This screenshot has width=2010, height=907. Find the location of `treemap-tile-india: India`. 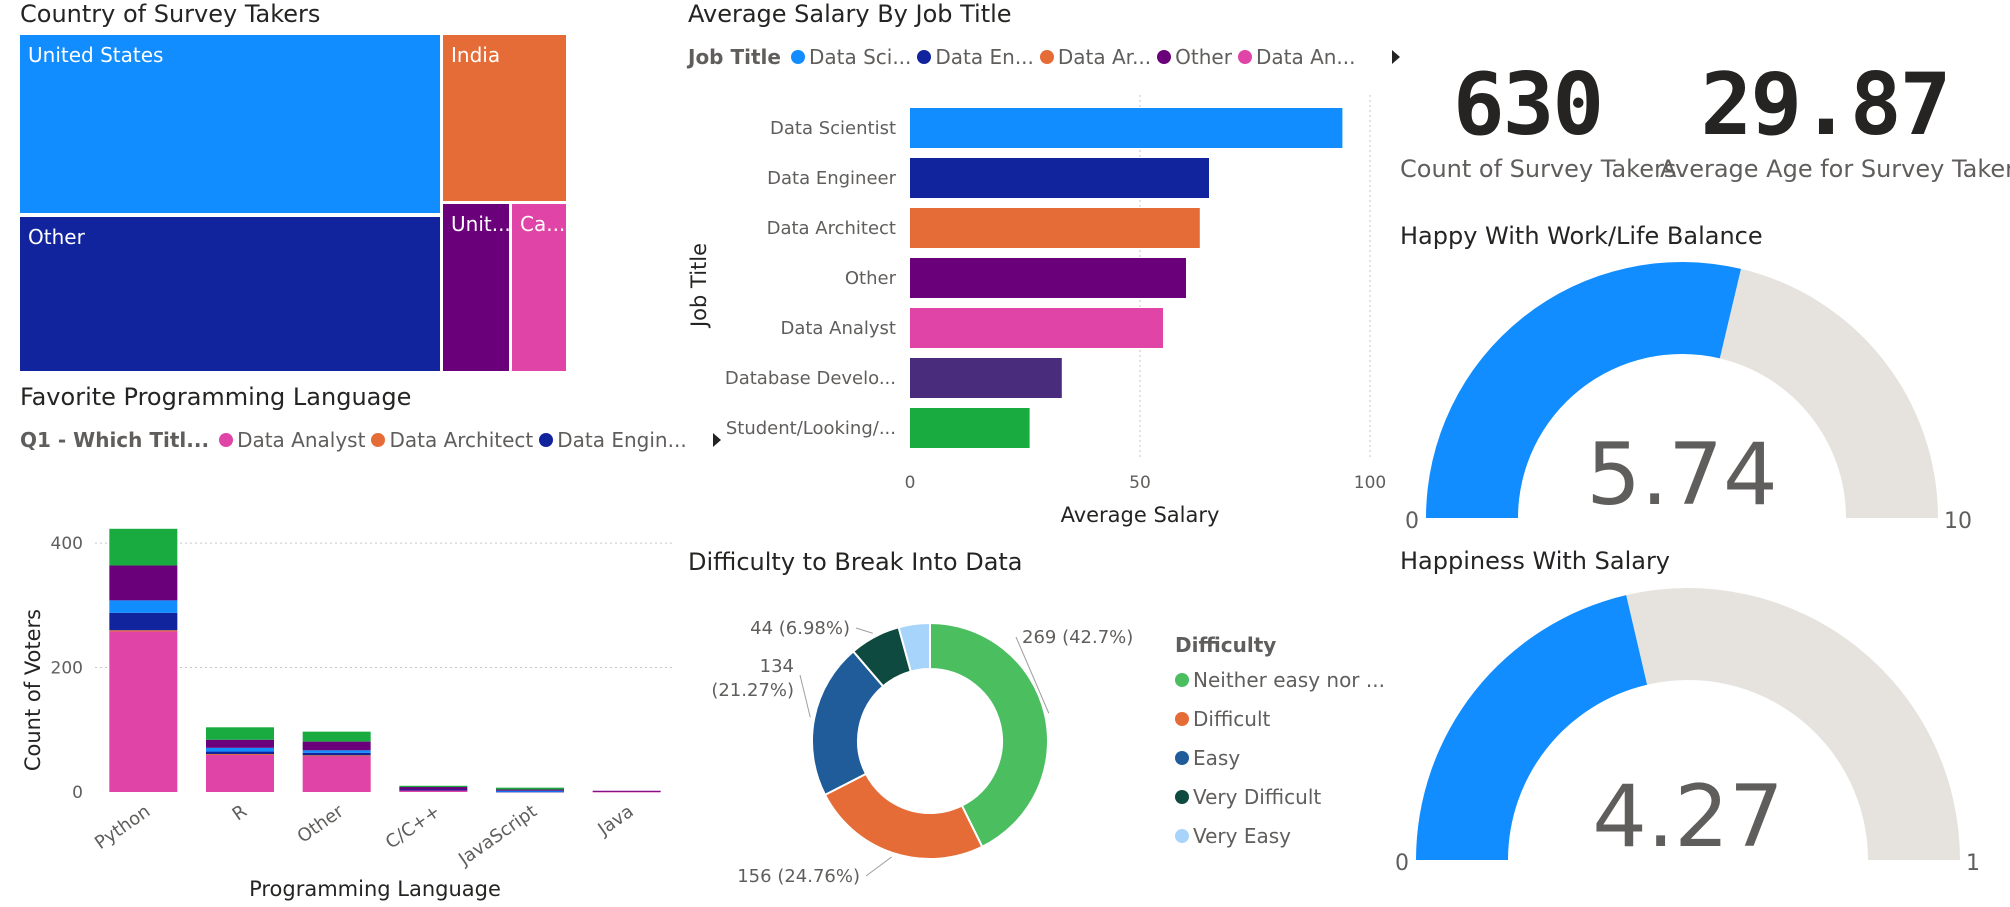

treemap-tile-india: India is located at coordinates (504, 118).